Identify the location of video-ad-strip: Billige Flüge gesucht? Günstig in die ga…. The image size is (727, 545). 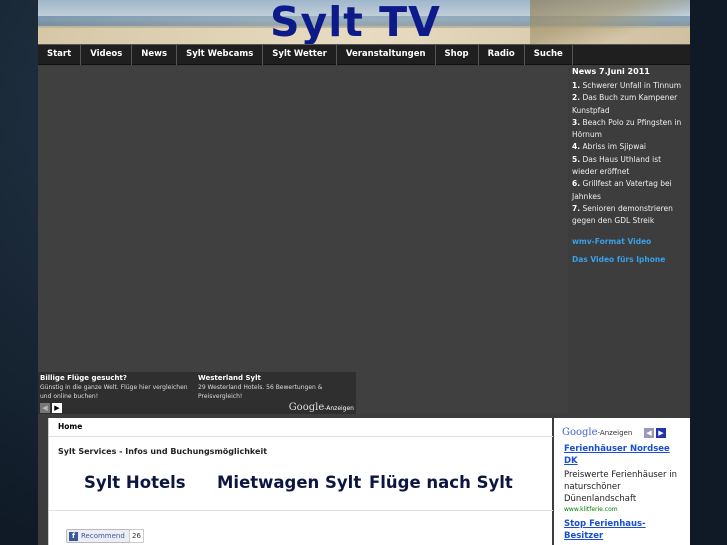
(197, 393).